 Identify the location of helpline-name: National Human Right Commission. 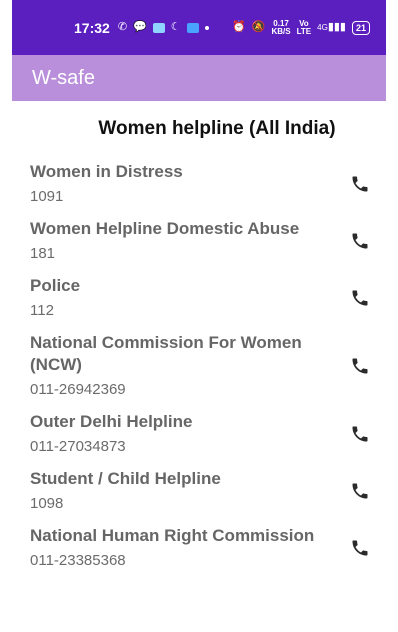
(172, 535).